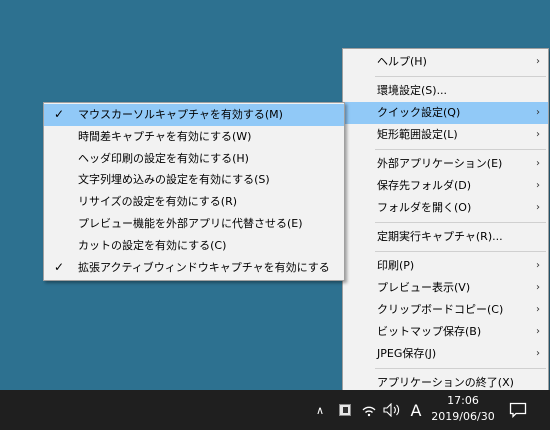  I want to click on quick-setting-item: カットの設定を有効にする(C), so click(194, 246).